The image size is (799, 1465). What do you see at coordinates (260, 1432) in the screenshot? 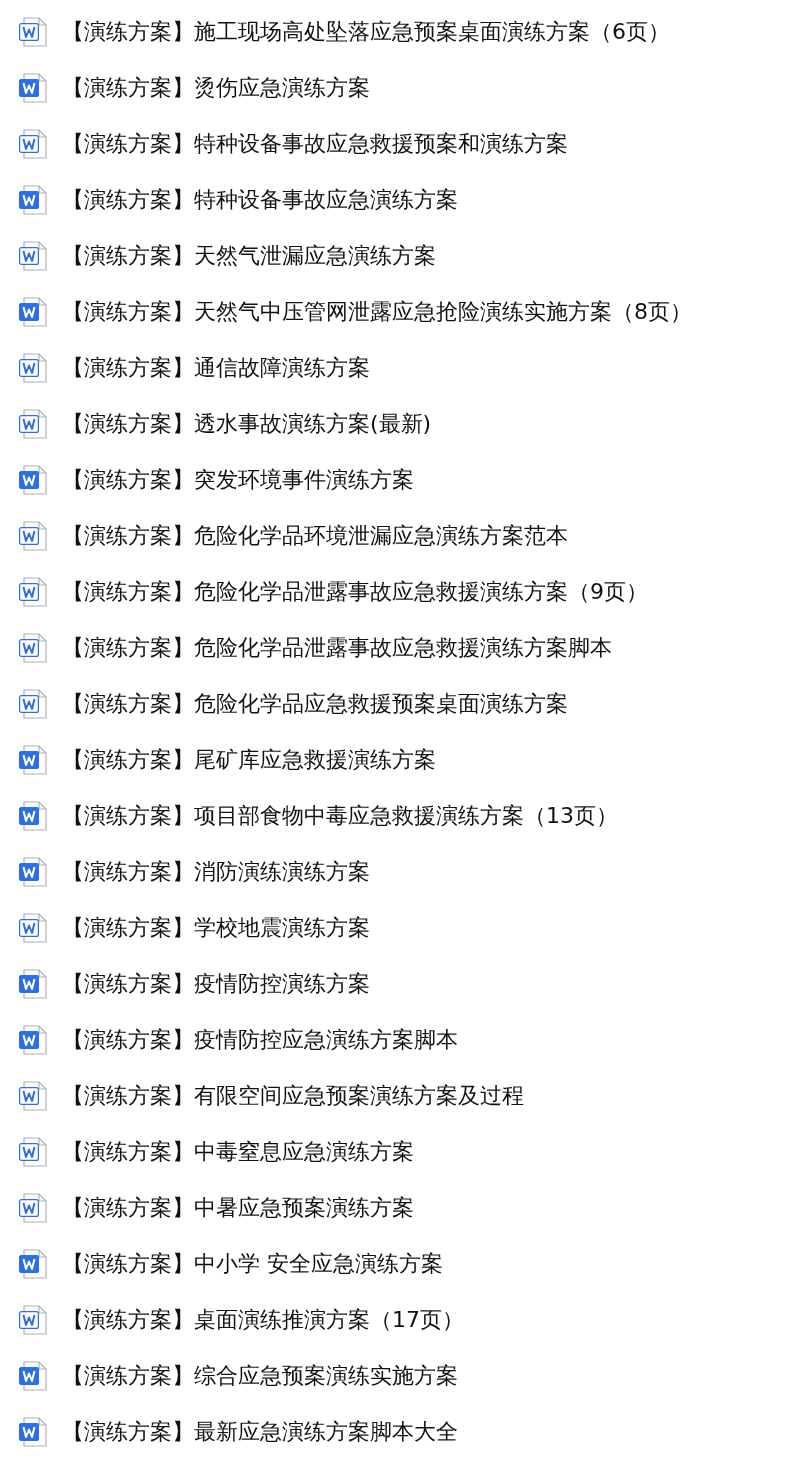
I see `file-name: 【演练方案】最新应急演练方案脚本大全` at bounding box center [260, 1432].